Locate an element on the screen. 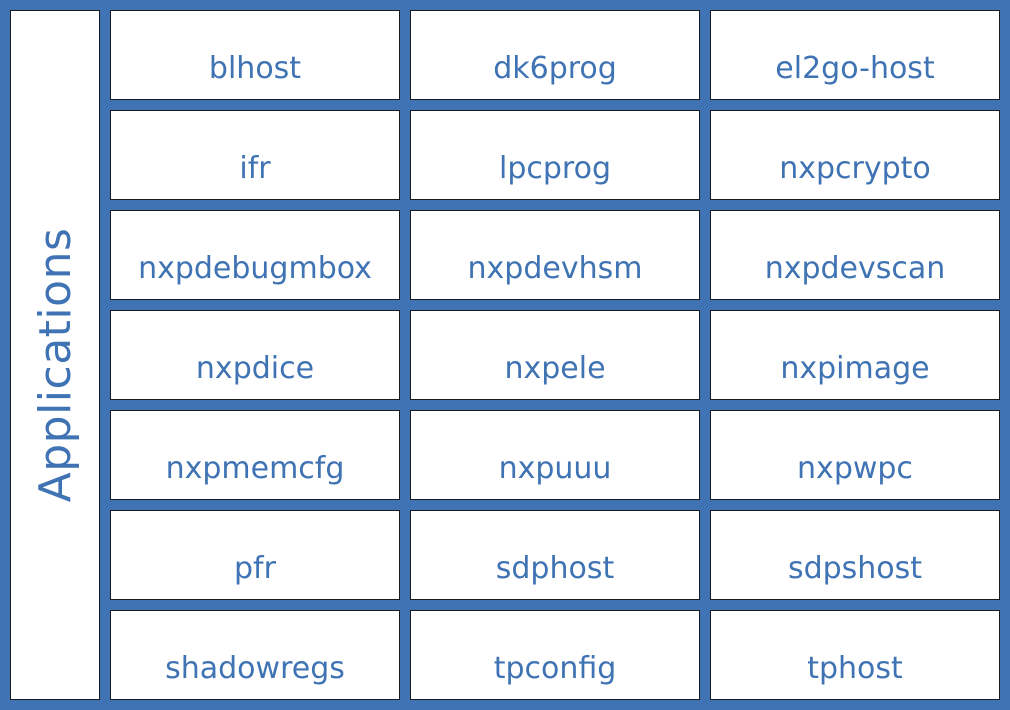 The height and width of the screenshot is (710, 1010). app-box-nxpimage: nxpimage is located at coordinates (855, 355).